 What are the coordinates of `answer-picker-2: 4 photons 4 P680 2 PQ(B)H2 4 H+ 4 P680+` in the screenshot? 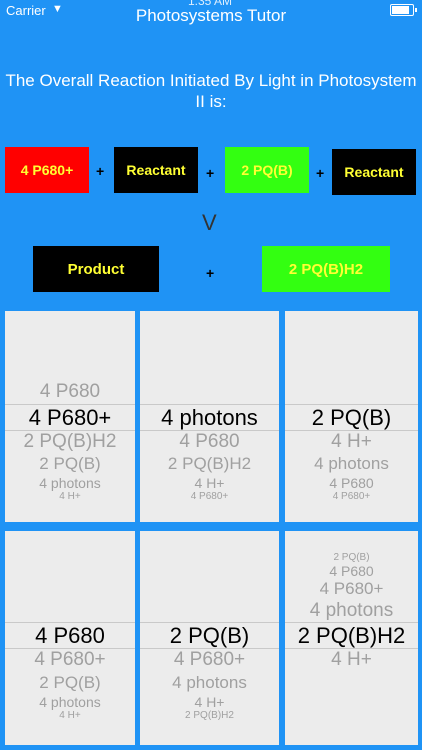 It's located at (209, 416).